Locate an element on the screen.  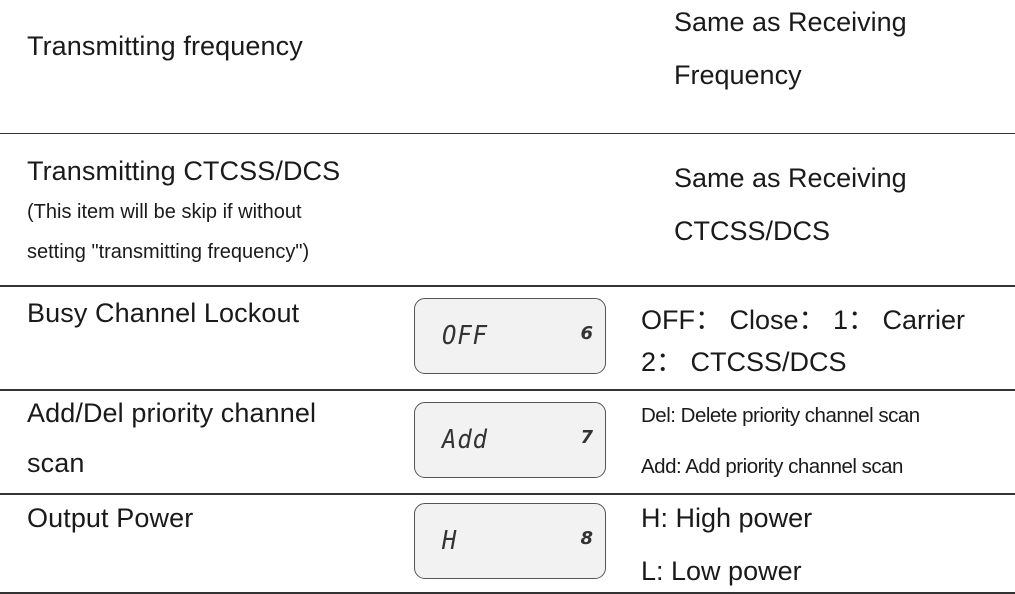
lcd-display: H 8 is located at coordinates (510, 541).